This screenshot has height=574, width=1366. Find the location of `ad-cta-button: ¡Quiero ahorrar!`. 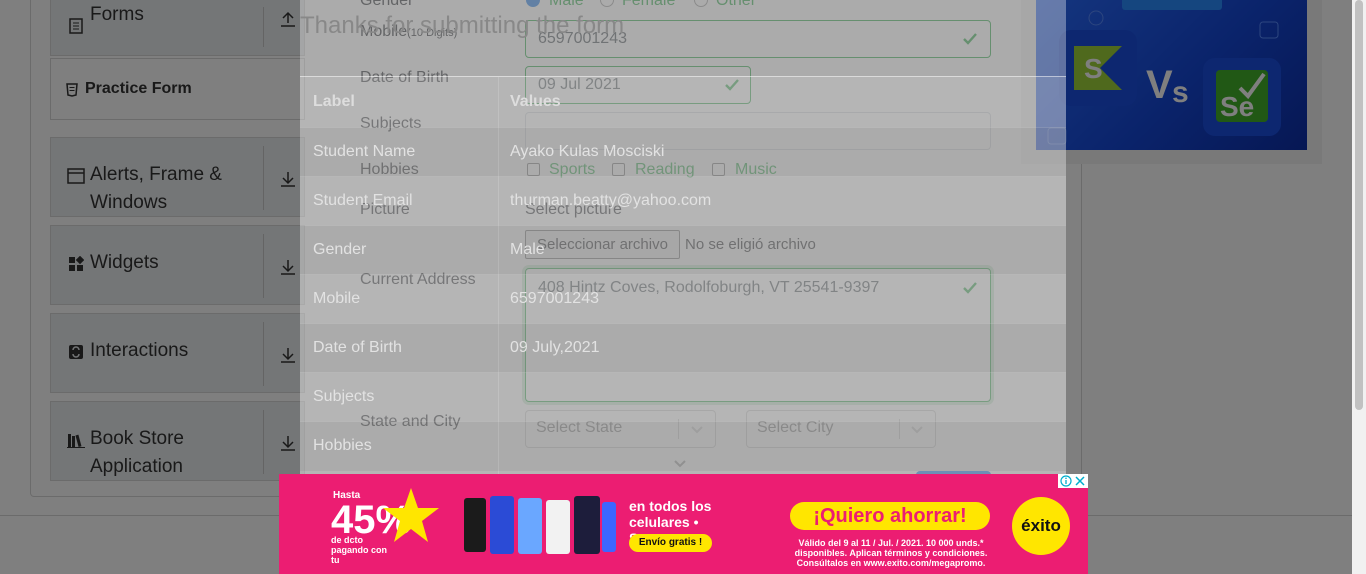

ad-cta-button: ¡Quiero ahorrar! is located at coordinates (890, 516).